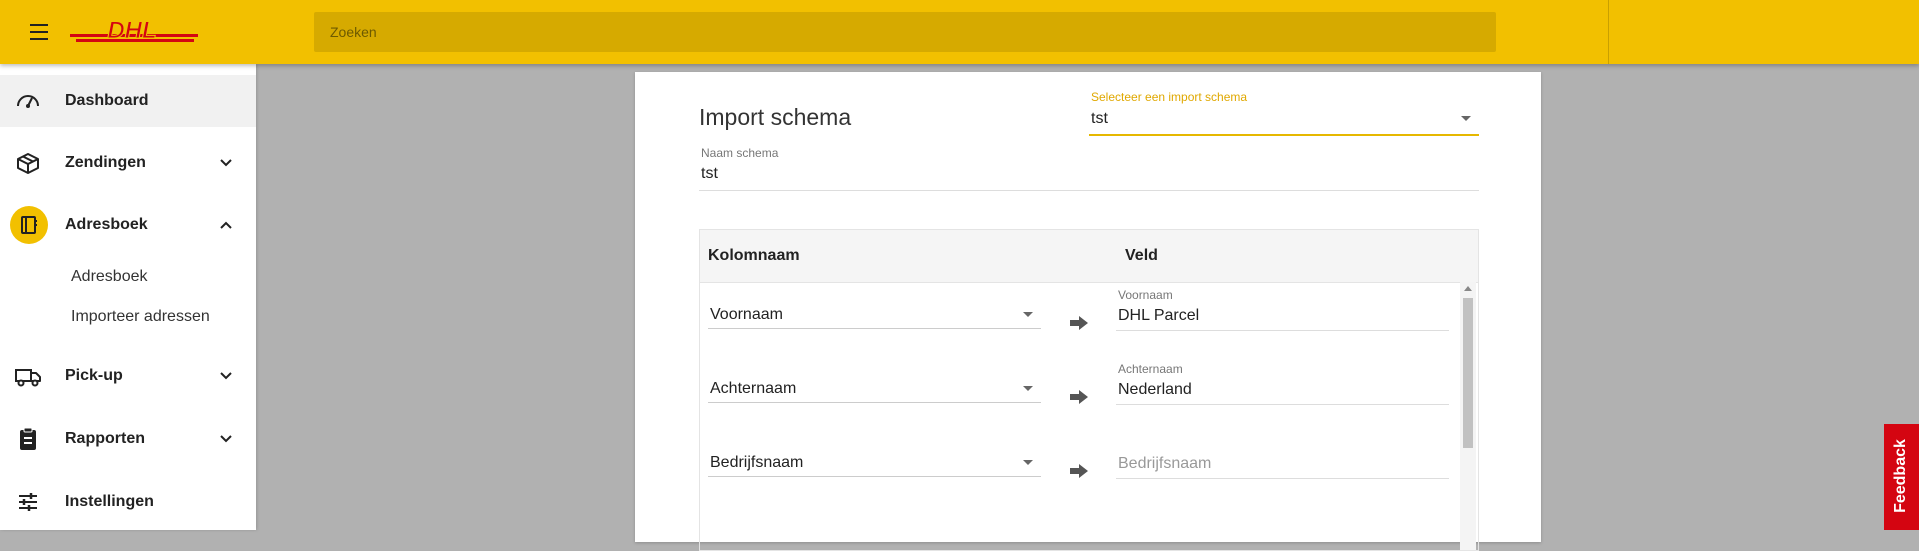 The width and height of the screenshot is (1919, 551). I want to click on sidebar-item-label: Rapporten, so click(105, 438).